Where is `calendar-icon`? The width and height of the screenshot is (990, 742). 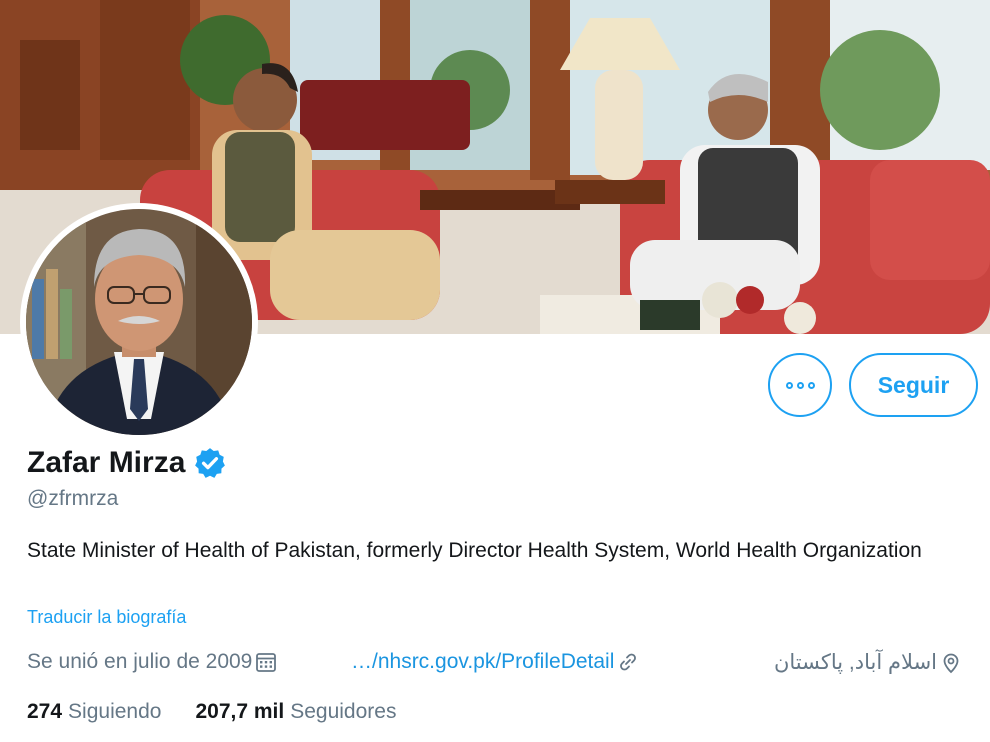 calendar-icon is located at coordinates (266, 662).